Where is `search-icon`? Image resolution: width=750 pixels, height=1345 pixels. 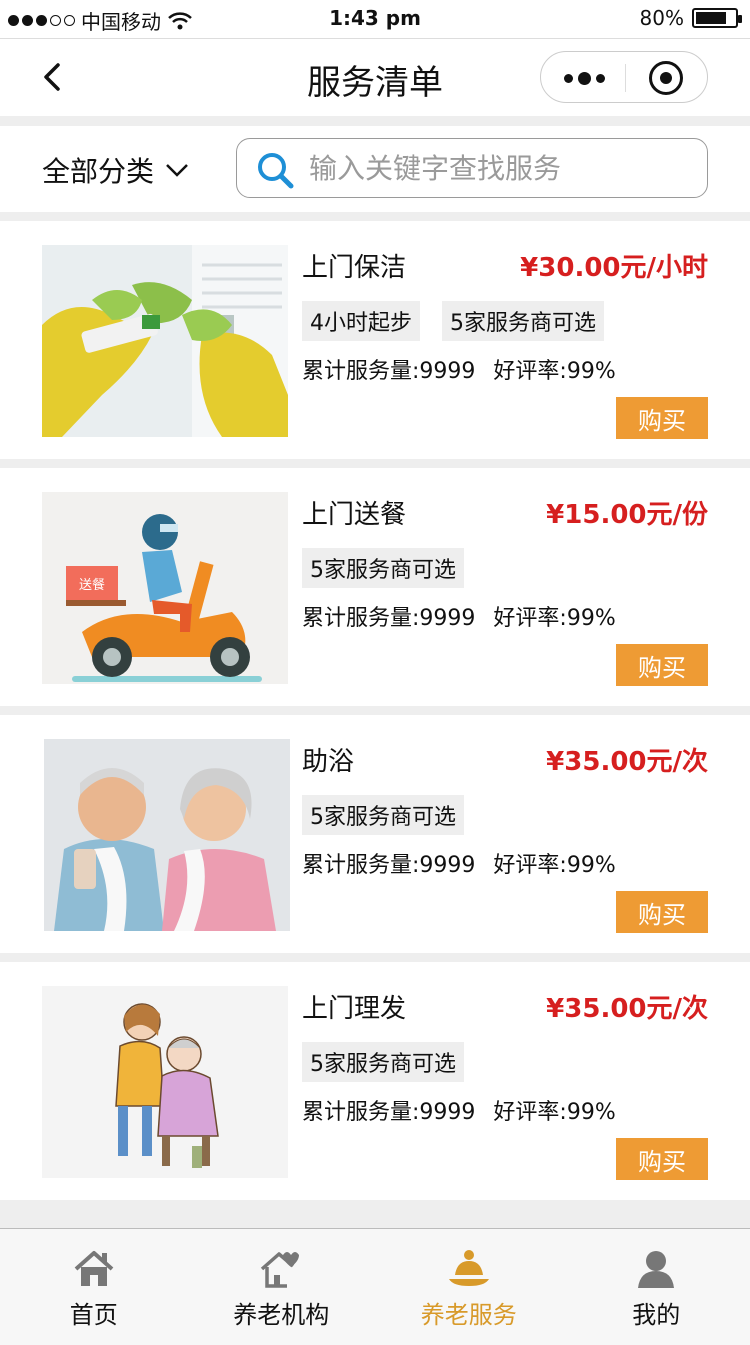 search-icon is located at coordinates (276, 171).